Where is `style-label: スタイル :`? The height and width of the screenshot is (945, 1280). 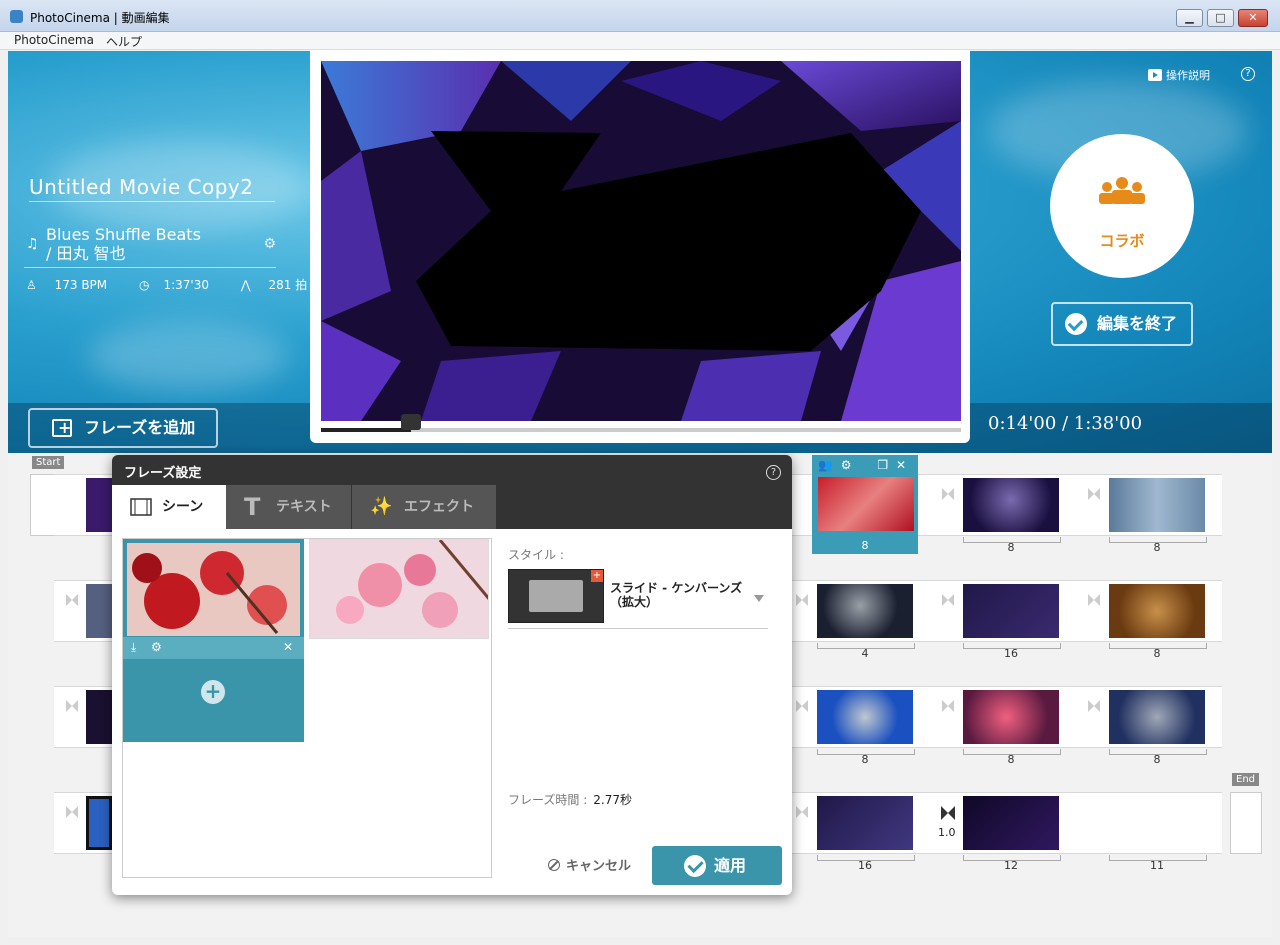 style-label: スタイル : is located at coordinates (536, 555).